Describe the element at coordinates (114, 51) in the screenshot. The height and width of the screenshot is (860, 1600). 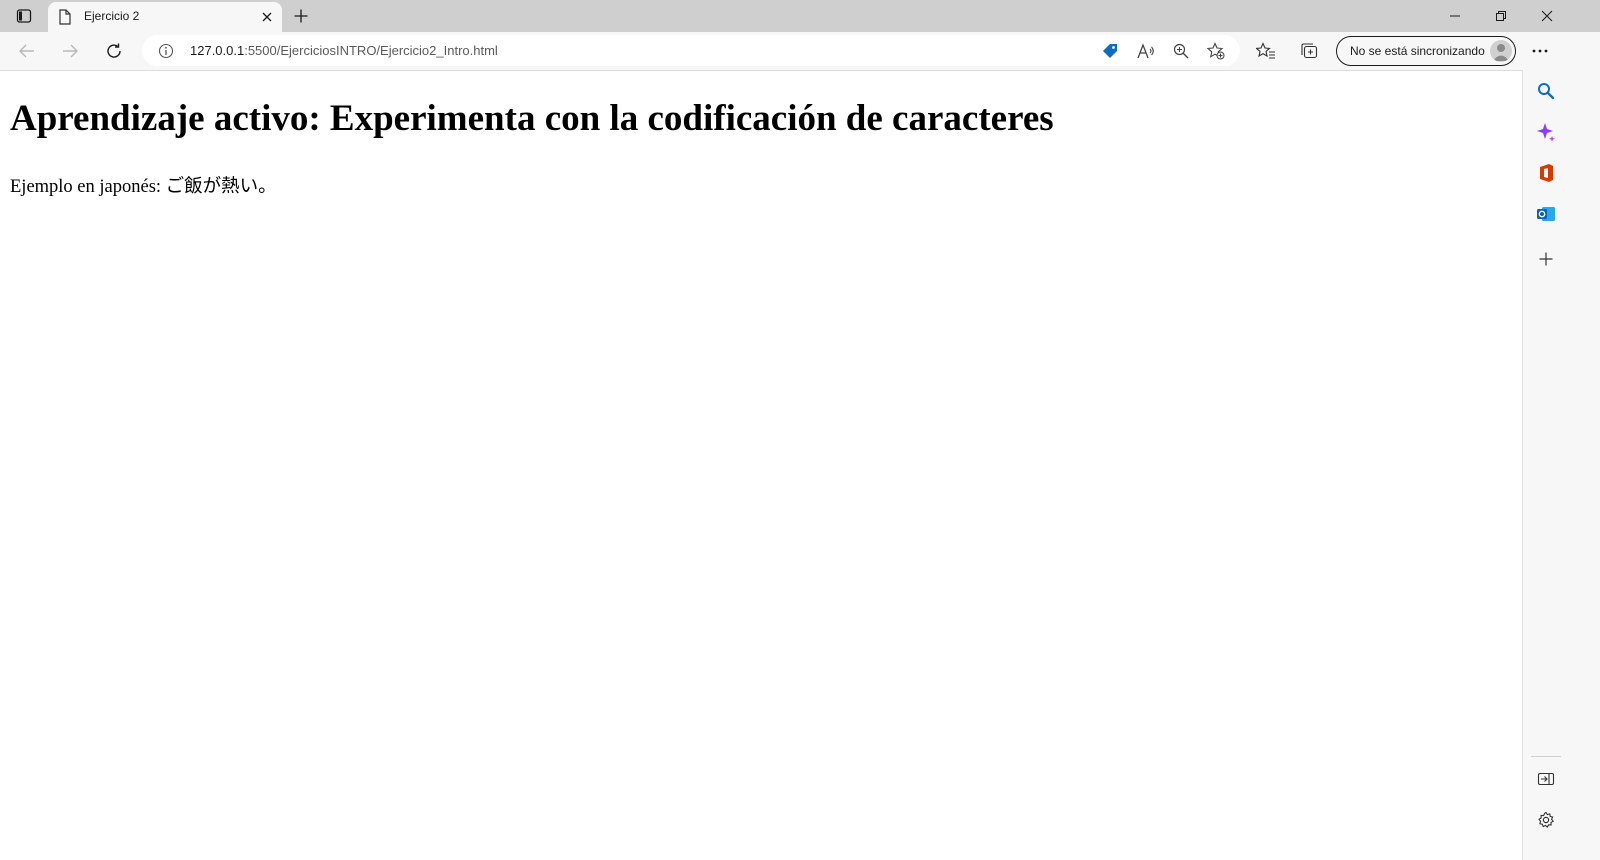
I see `refresh-icon` at that location.